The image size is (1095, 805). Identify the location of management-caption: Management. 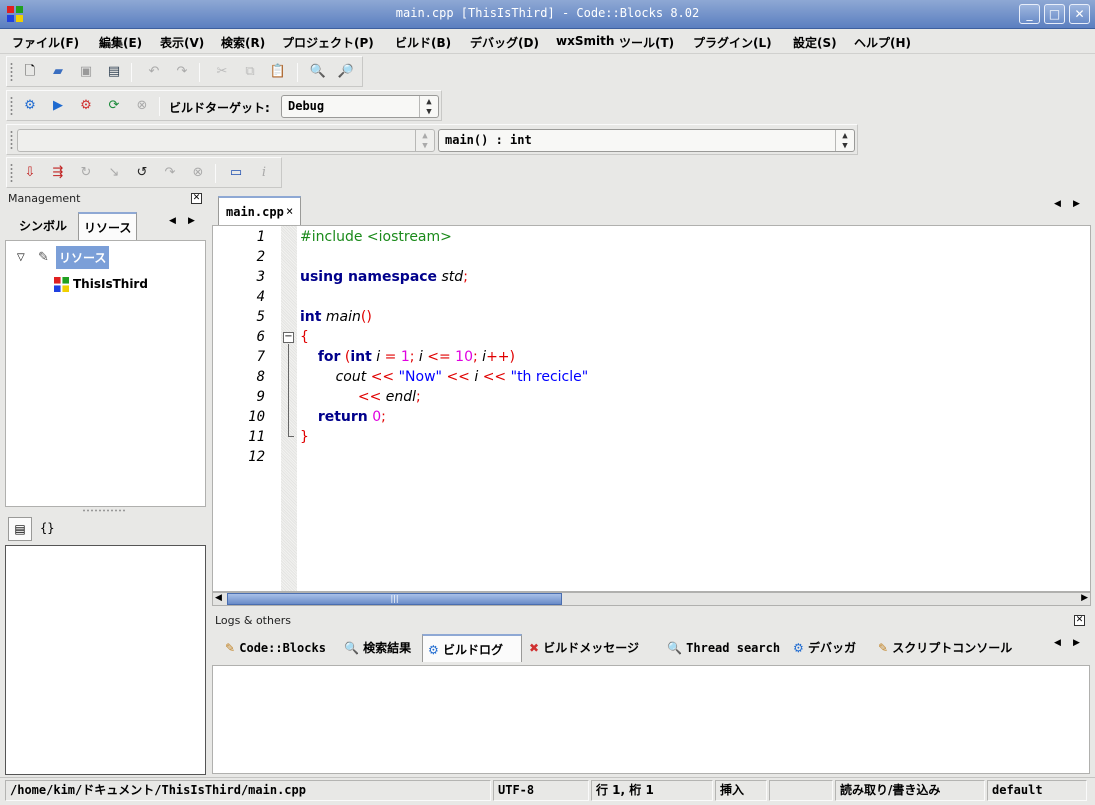
(44, 198).